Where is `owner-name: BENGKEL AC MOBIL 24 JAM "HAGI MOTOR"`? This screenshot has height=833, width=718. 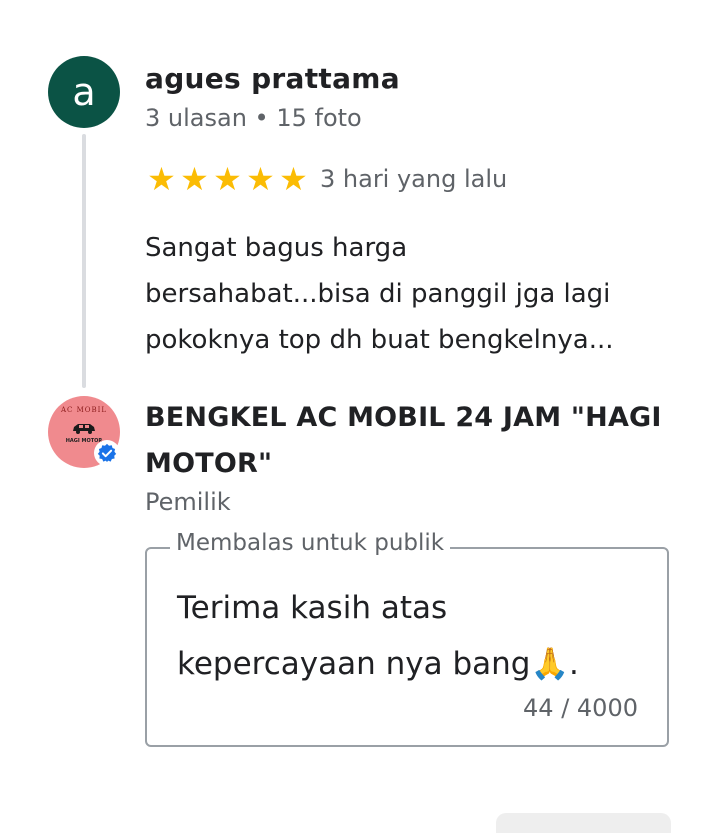
owner-name: BENGKEL AC MOBIL 24 JAM "HAGI MOTOR" is located at coordinates (415, 441).